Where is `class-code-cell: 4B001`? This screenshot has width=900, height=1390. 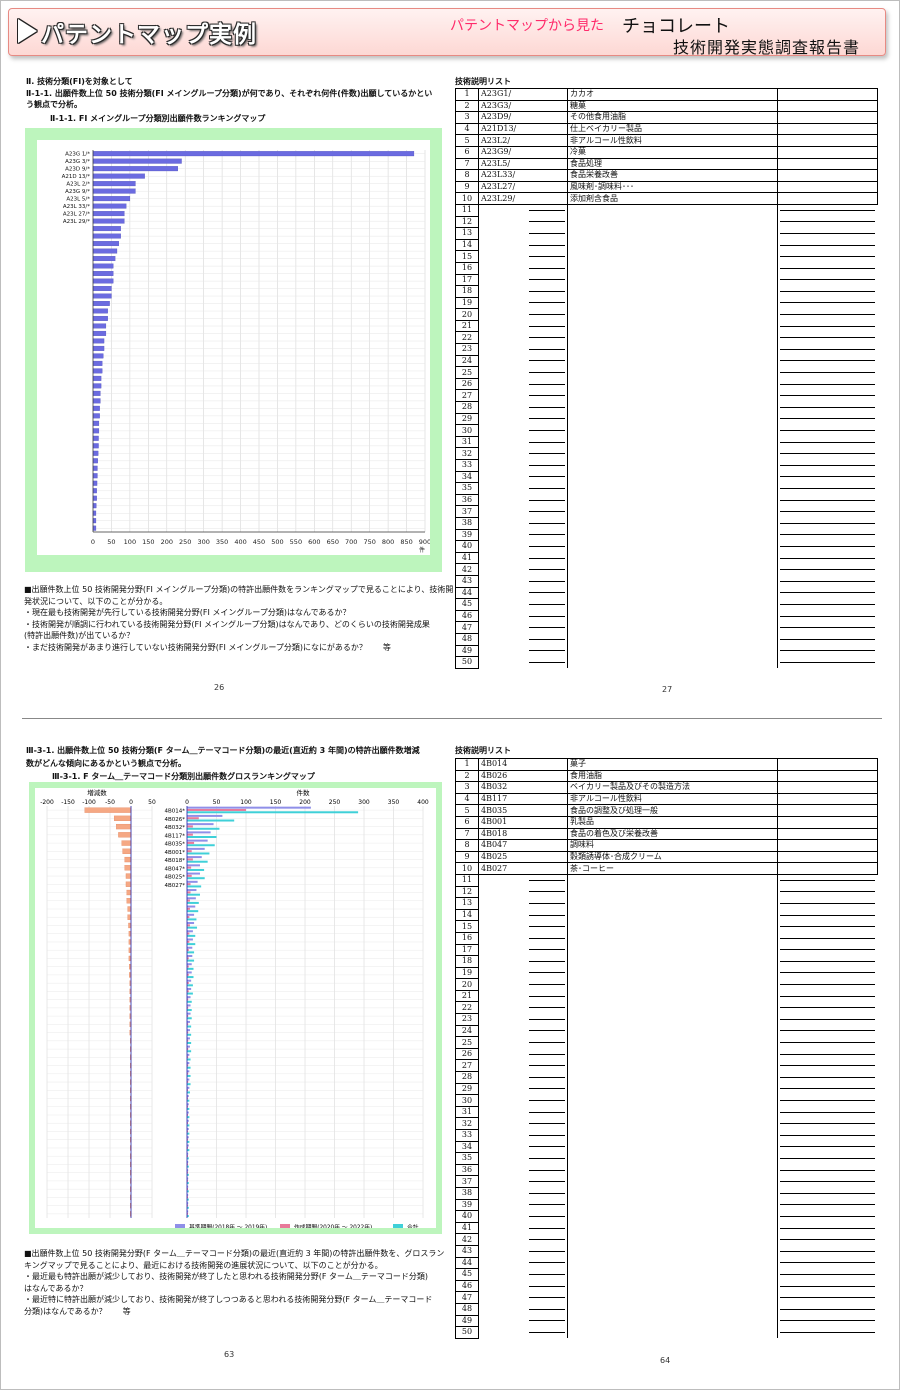 class-code-cell: 4B001 is located at coordinates (523, 822).